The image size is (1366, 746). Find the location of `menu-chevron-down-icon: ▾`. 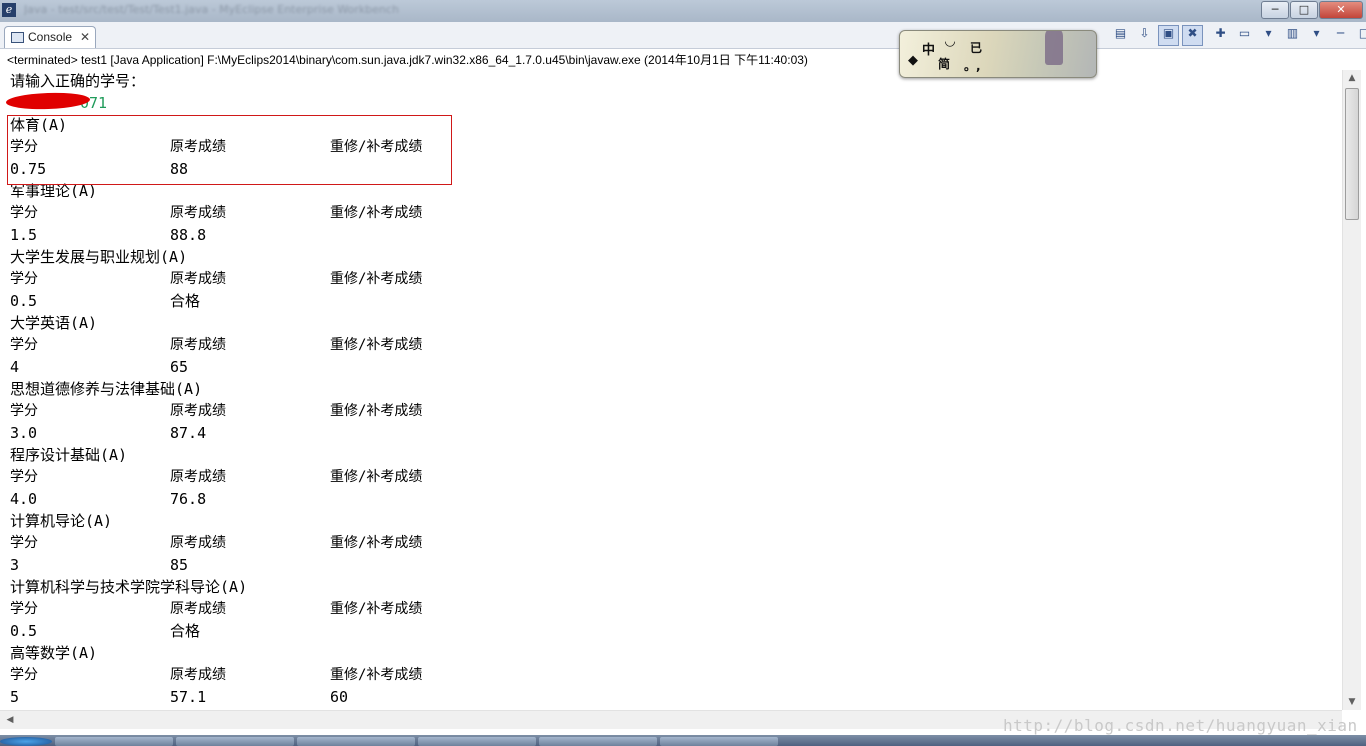

menu-chevron-down-icon: ▾ is located at coordinates (1268, 35).